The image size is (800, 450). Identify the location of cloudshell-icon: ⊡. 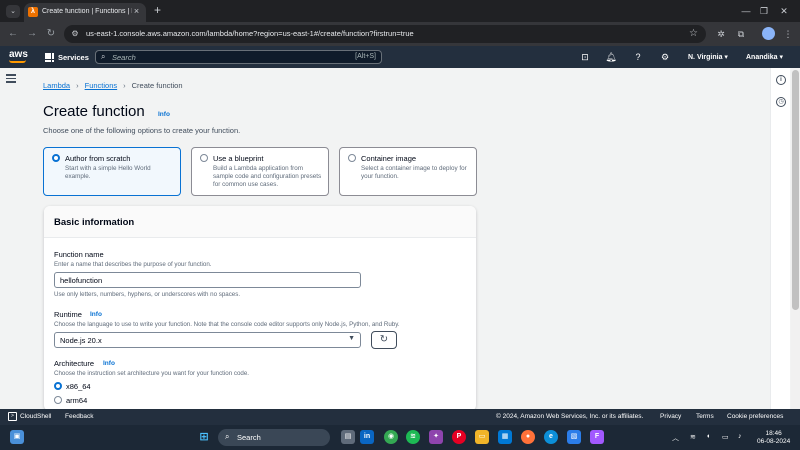
(585, 57).